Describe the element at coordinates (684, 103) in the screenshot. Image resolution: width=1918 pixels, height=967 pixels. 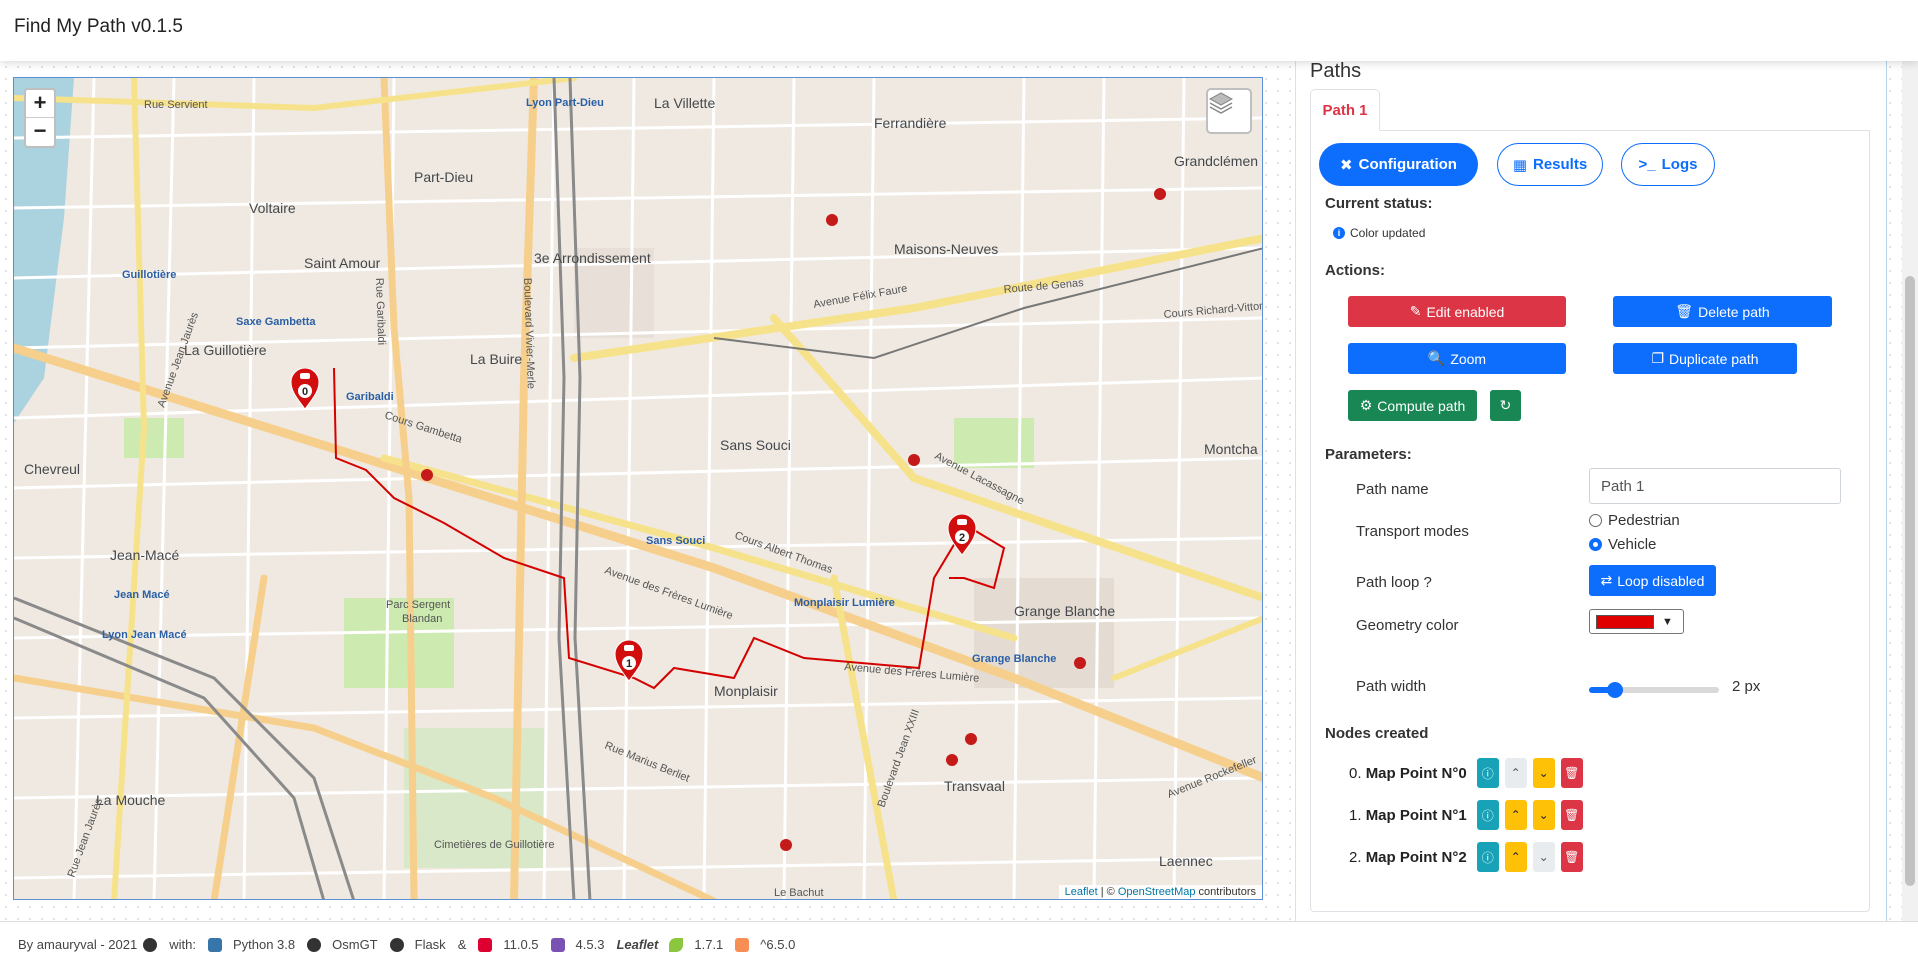
I see `svg-text: La Villette` at that location.